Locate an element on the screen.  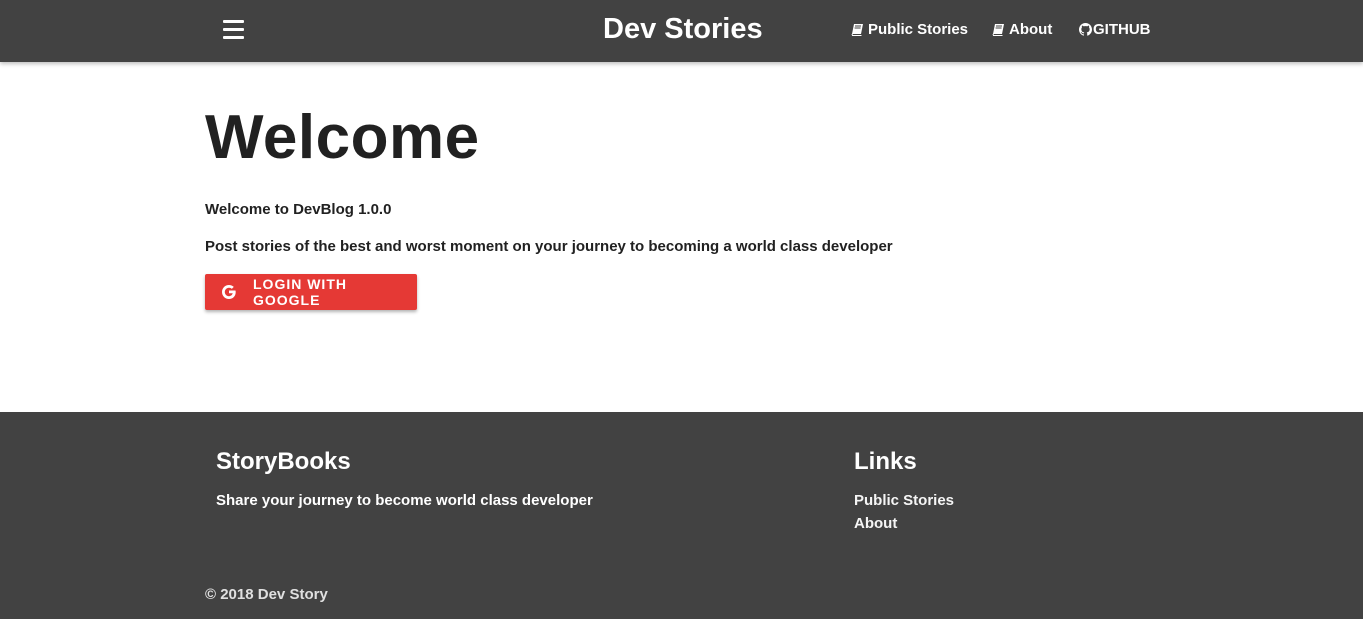
login-with-google-button: LOGIN WITH GOOGLE is located at coordinates (311, 292).